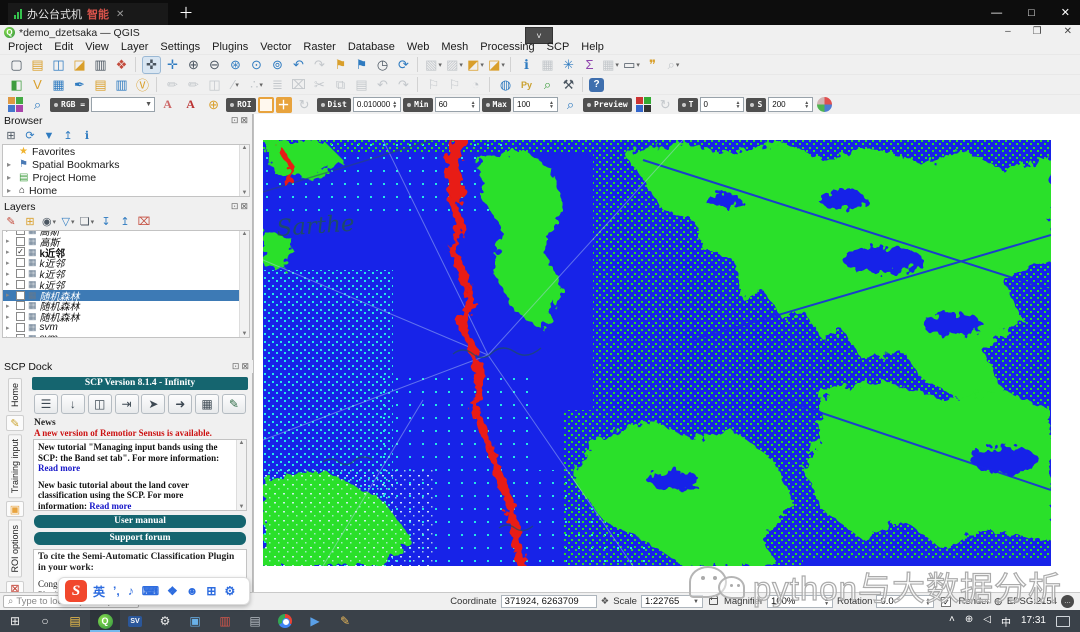 This screenshot has width=1080, height=632. Describe the element at coordinates (15, 549) in the screenshot. I see `scp-tab-roi-options: ROI options` at that location.